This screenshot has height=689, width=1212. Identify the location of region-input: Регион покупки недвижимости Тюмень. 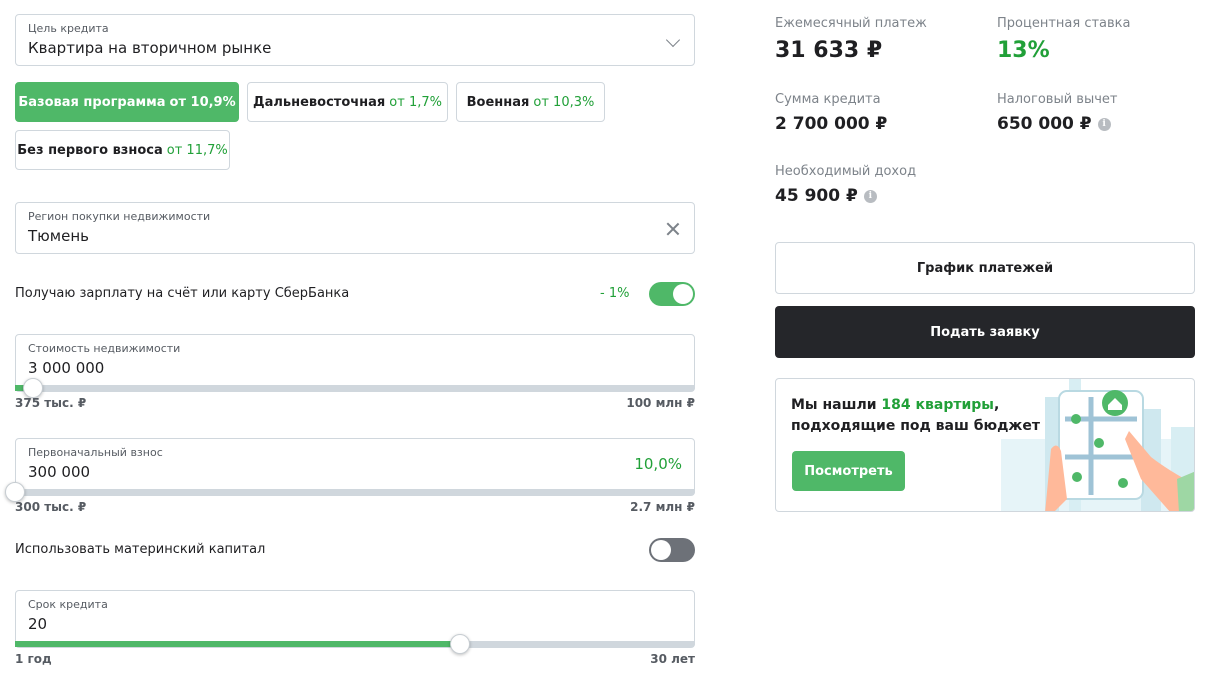
(355, 228).